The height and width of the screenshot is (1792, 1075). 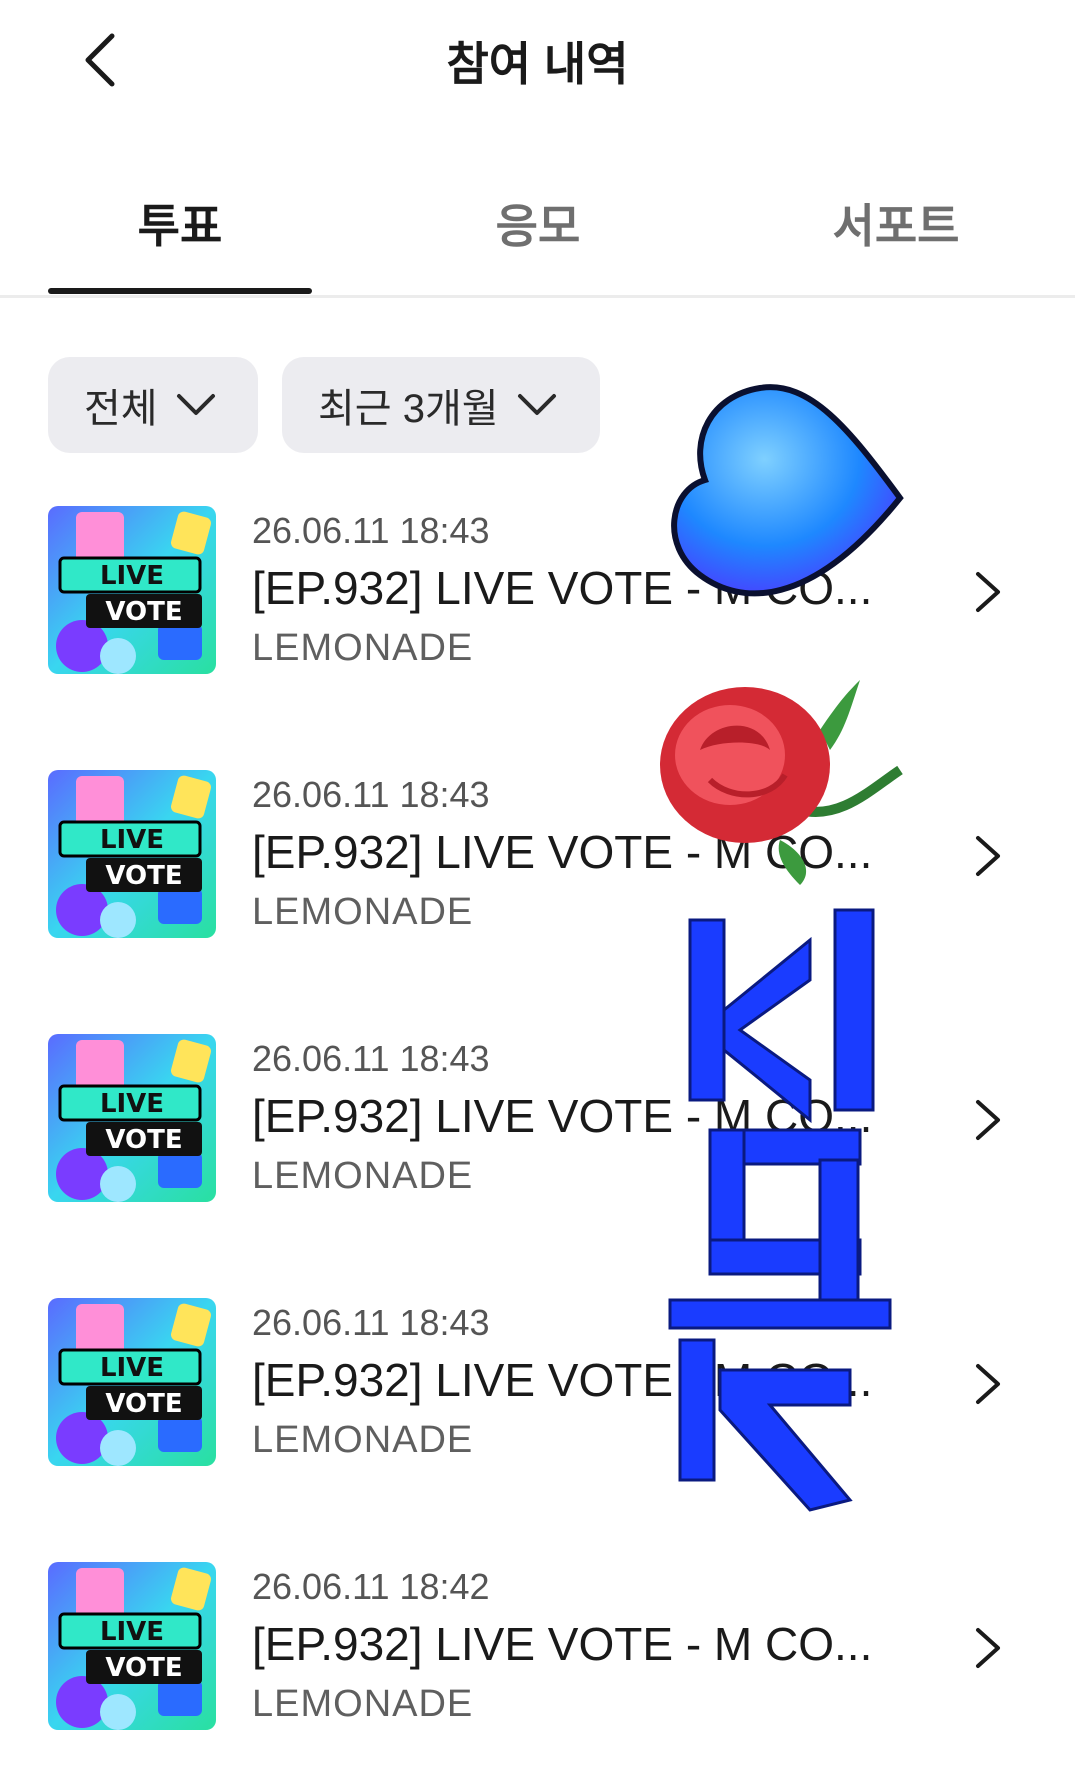 I want to click on category-filter-dropdown: 전체, so click(x=153, y=405).